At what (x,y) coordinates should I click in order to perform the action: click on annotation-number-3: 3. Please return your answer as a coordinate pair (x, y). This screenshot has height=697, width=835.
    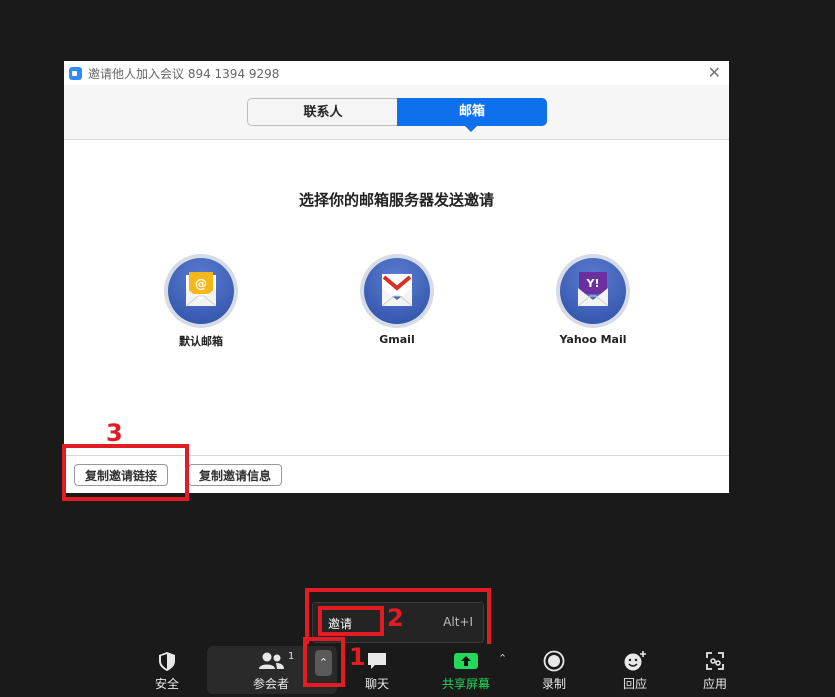
    Looking at the image, I should click on (114, 433).